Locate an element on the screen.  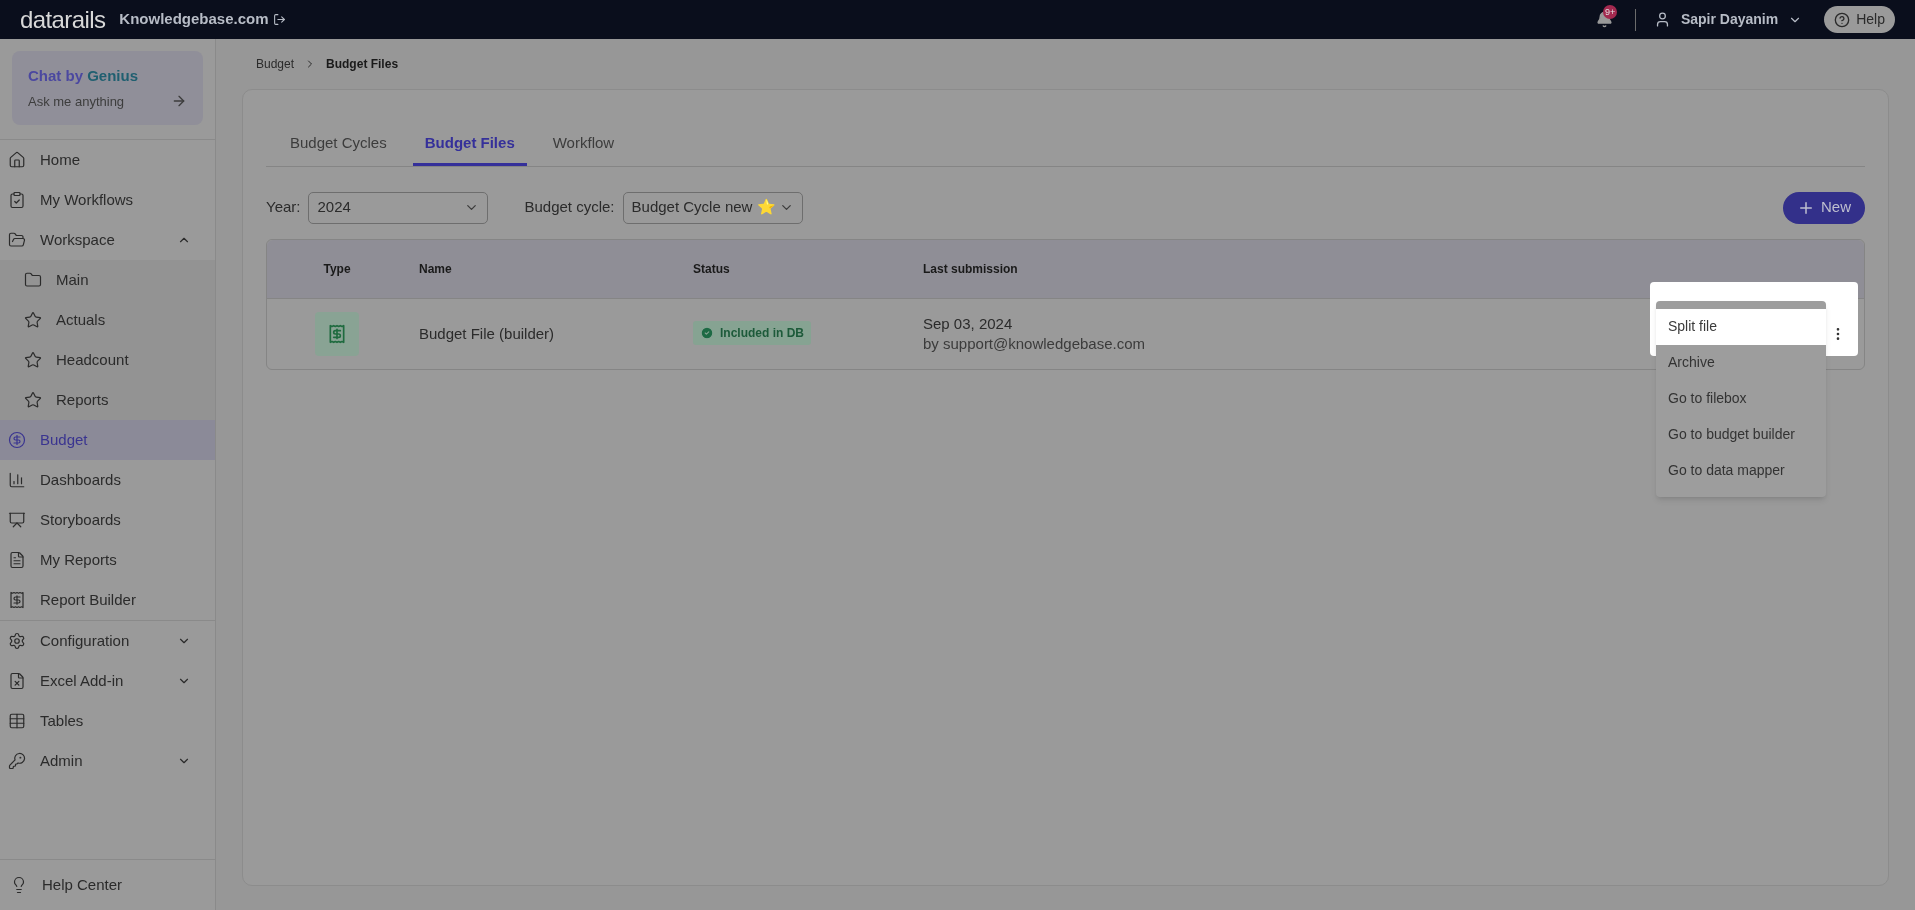
sidebar-item: Headcount is located at coordinates (107, 360).